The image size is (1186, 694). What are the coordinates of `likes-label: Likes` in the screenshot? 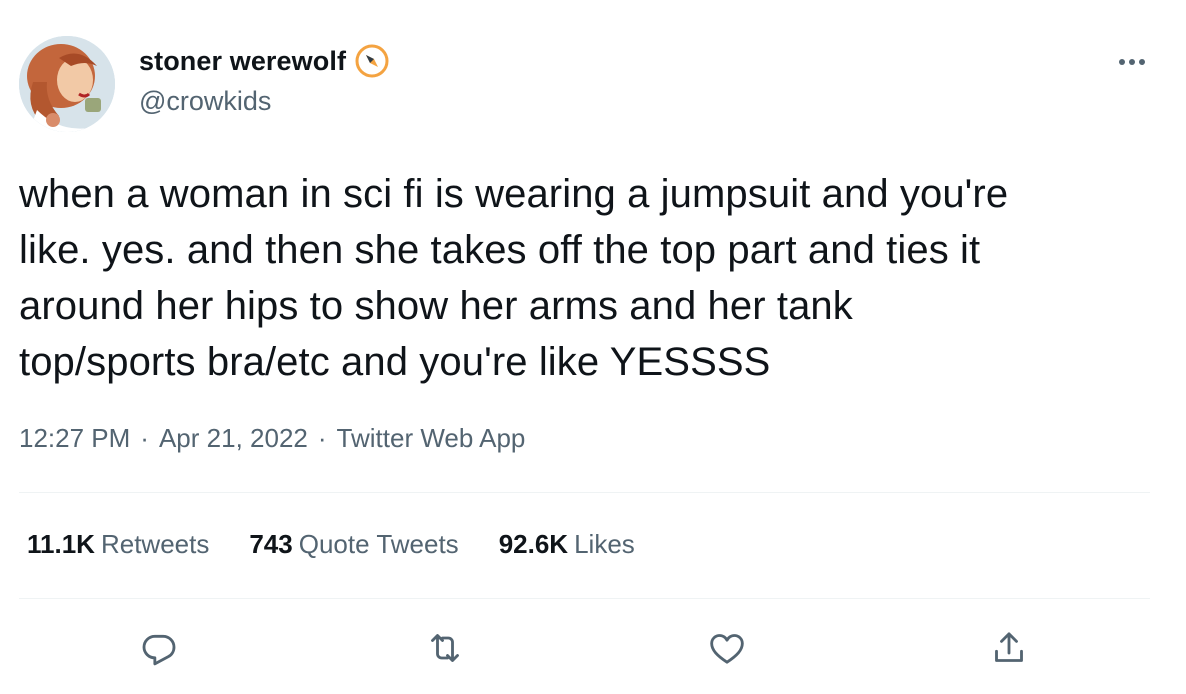 It's located at (604, 544).